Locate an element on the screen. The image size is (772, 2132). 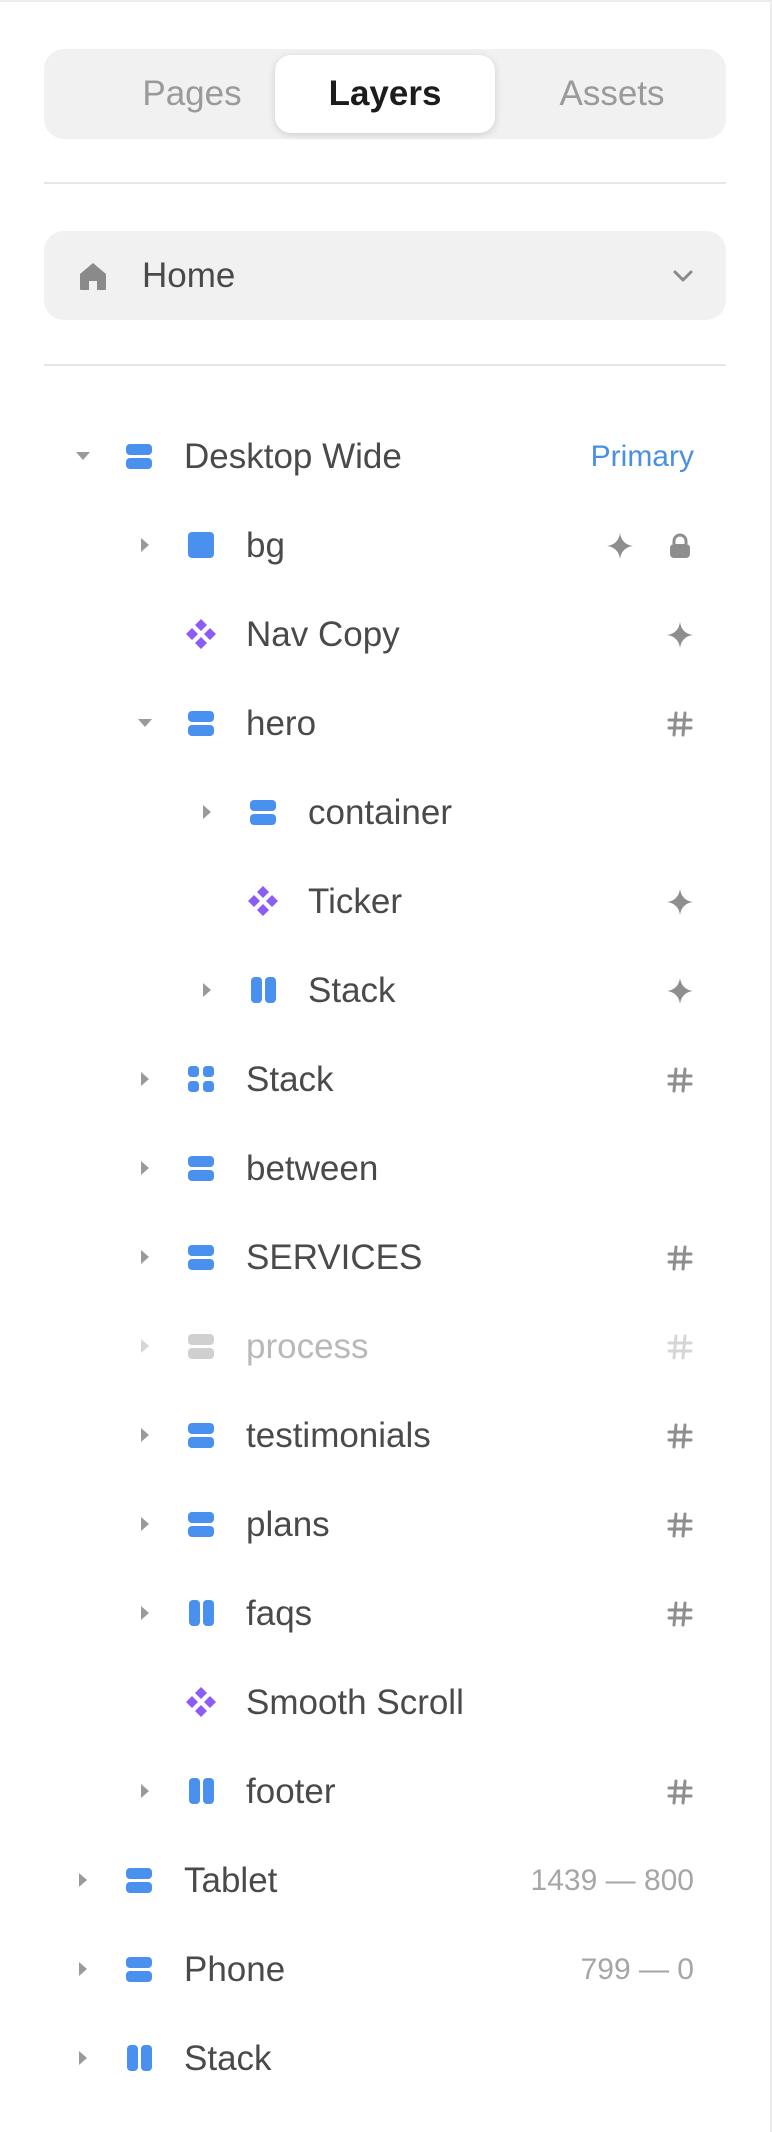
layer-meta: 799 — 0 is located at coordinates (637, 1969).